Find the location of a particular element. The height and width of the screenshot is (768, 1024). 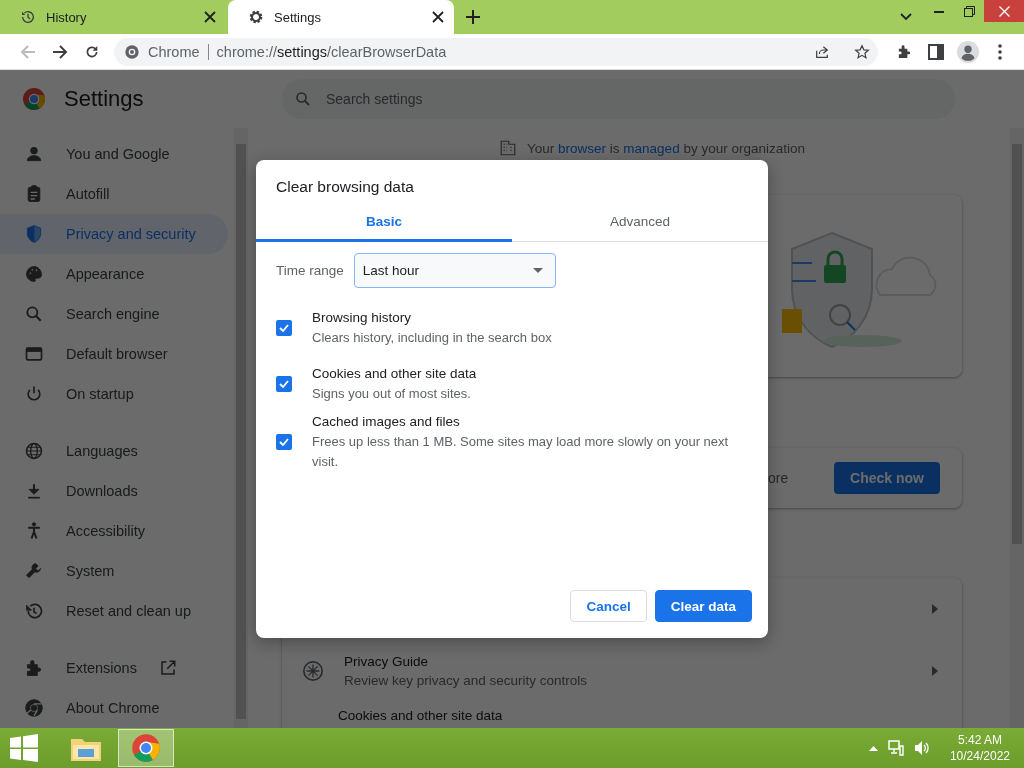

star-icon is located at coordinates (862, 51).